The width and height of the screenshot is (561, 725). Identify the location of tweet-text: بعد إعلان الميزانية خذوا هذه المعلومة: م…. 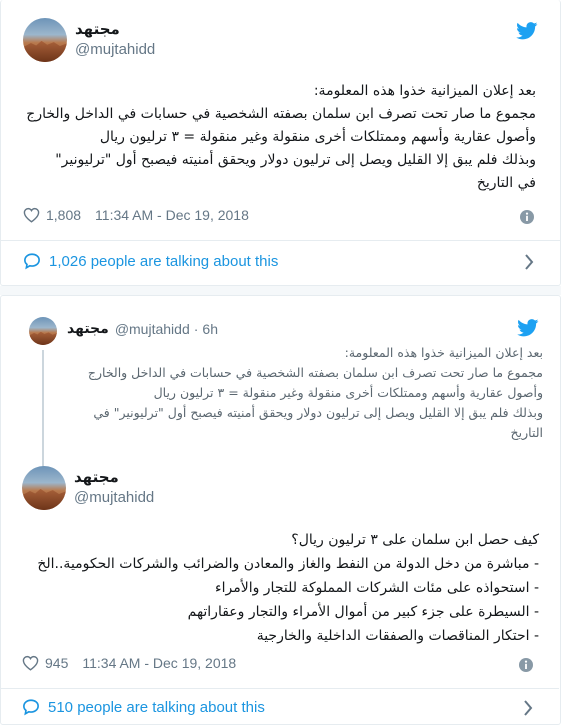
(278, 137).